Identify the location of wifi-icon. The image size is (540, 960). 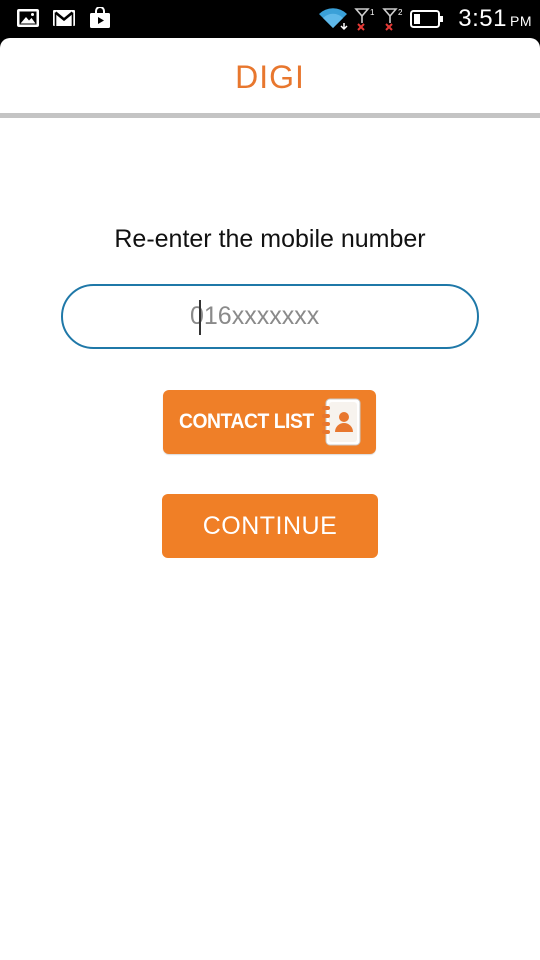
(333, 19).